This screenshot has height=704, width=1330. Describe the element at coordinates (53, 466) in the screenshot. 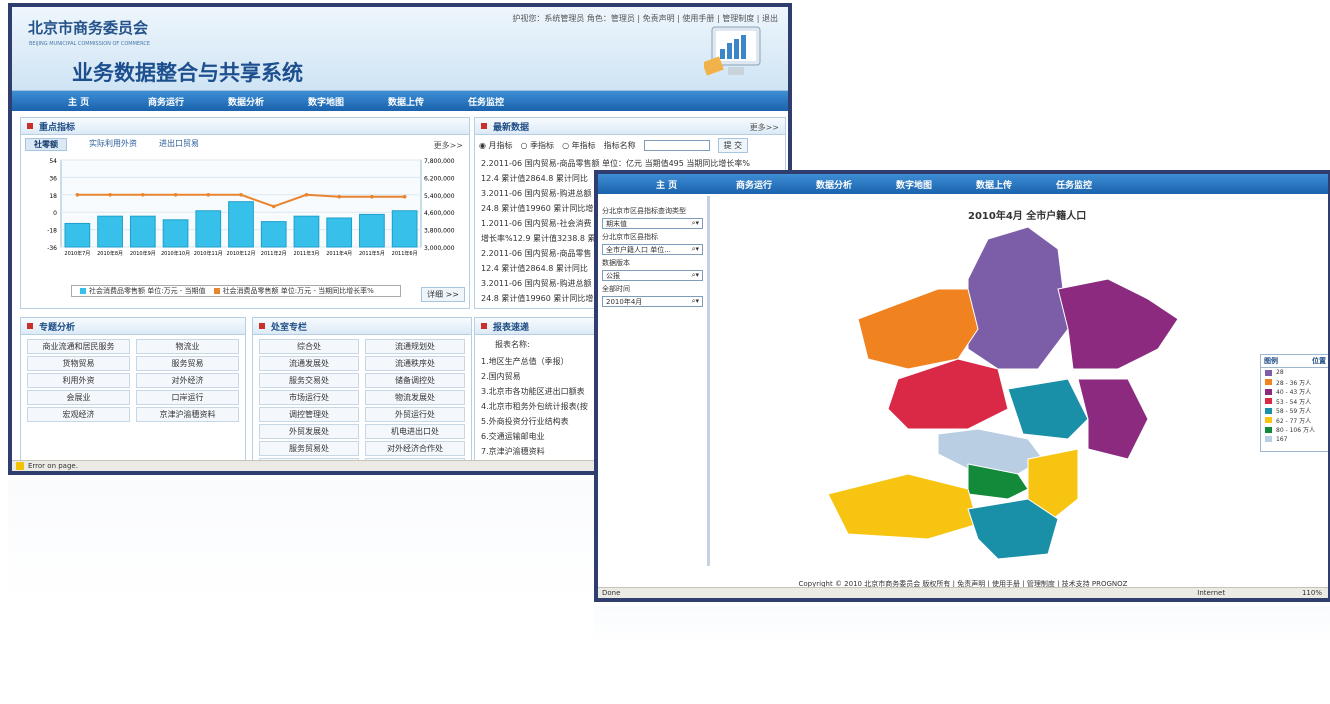

I see `status-text: Error on page.` at that location.